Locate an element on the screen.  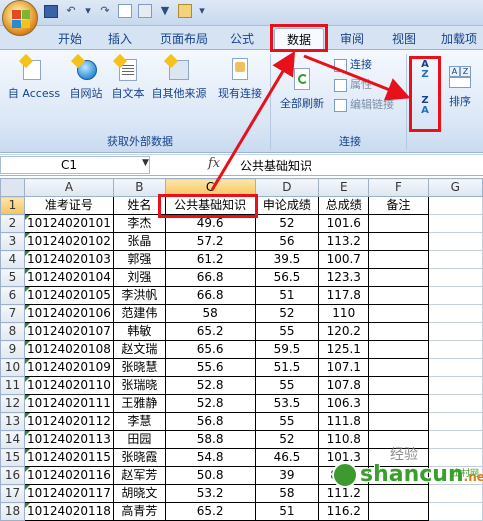
cell: 10124020115 is located at coordinates (68, 457).